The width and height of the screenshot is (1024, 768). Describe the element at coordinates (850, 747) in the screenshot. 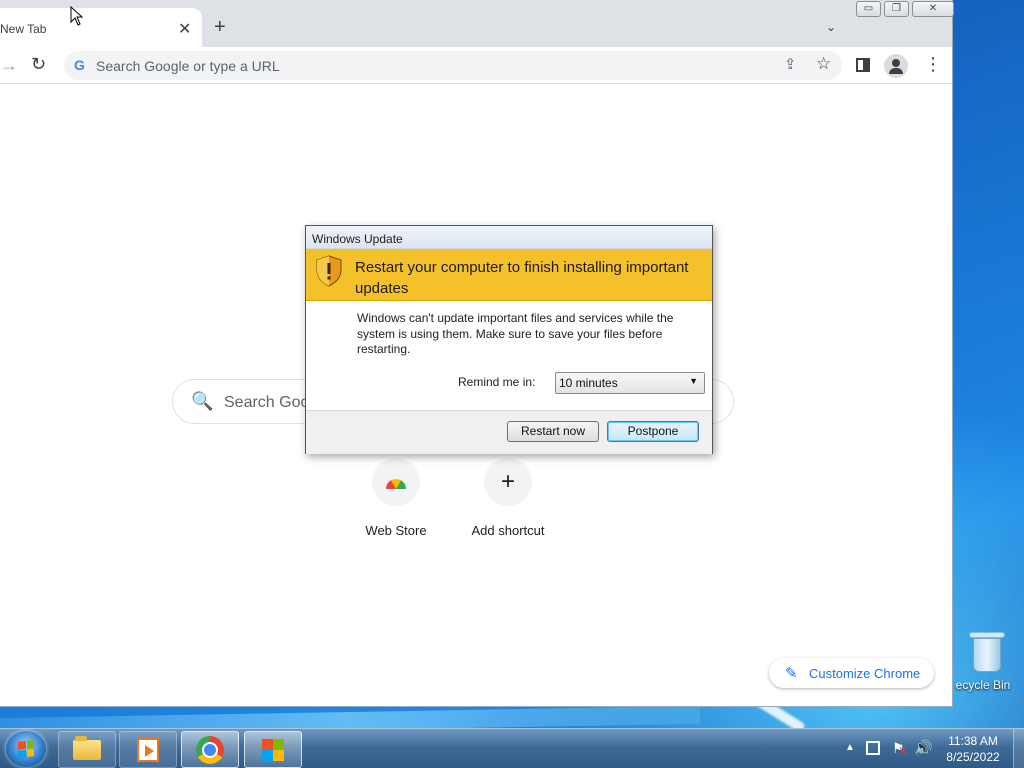

I see `show-hidden-icons-arrow-icon: ▲` at that location.